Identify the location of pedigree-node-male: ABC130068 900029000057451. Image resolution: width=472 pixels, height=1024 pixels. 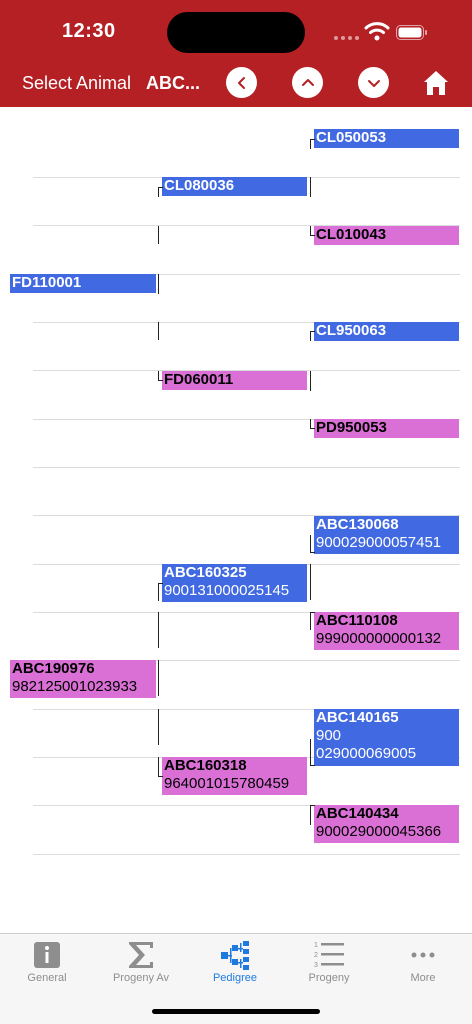
(386, 535).